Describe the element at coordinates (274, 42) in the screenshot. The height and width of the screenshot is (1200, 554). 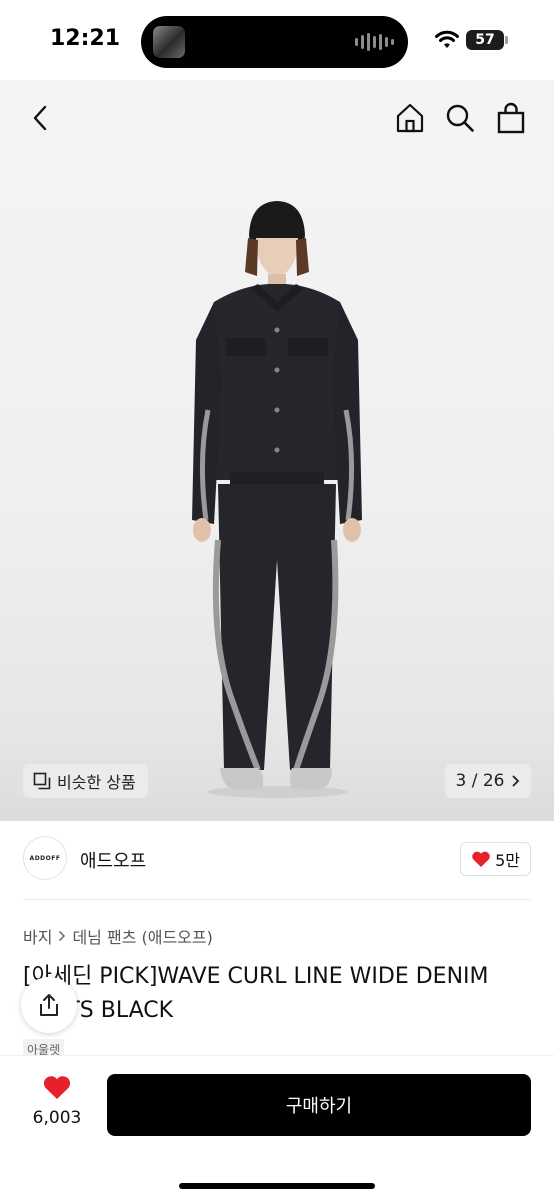
I see `dynamic-island` at that location.